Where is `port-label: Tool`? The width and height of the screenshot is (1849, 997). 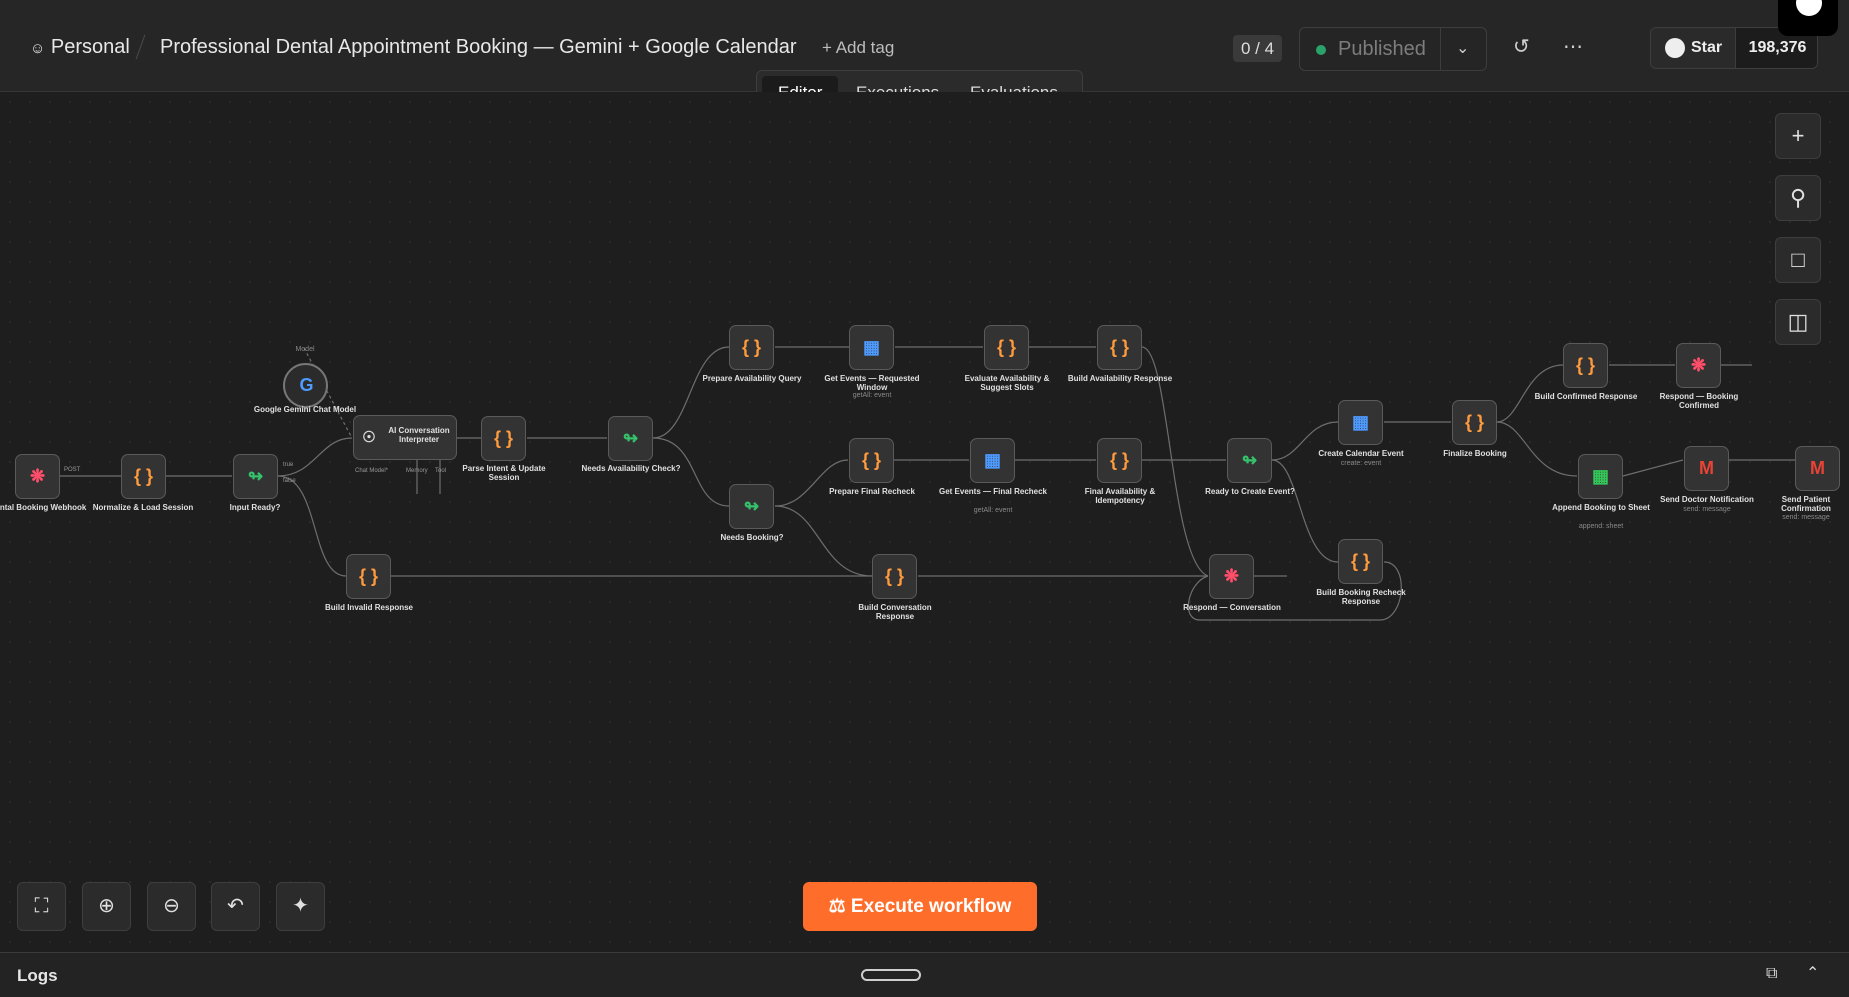
port-label: Tool is located at coordinates (441, 471).